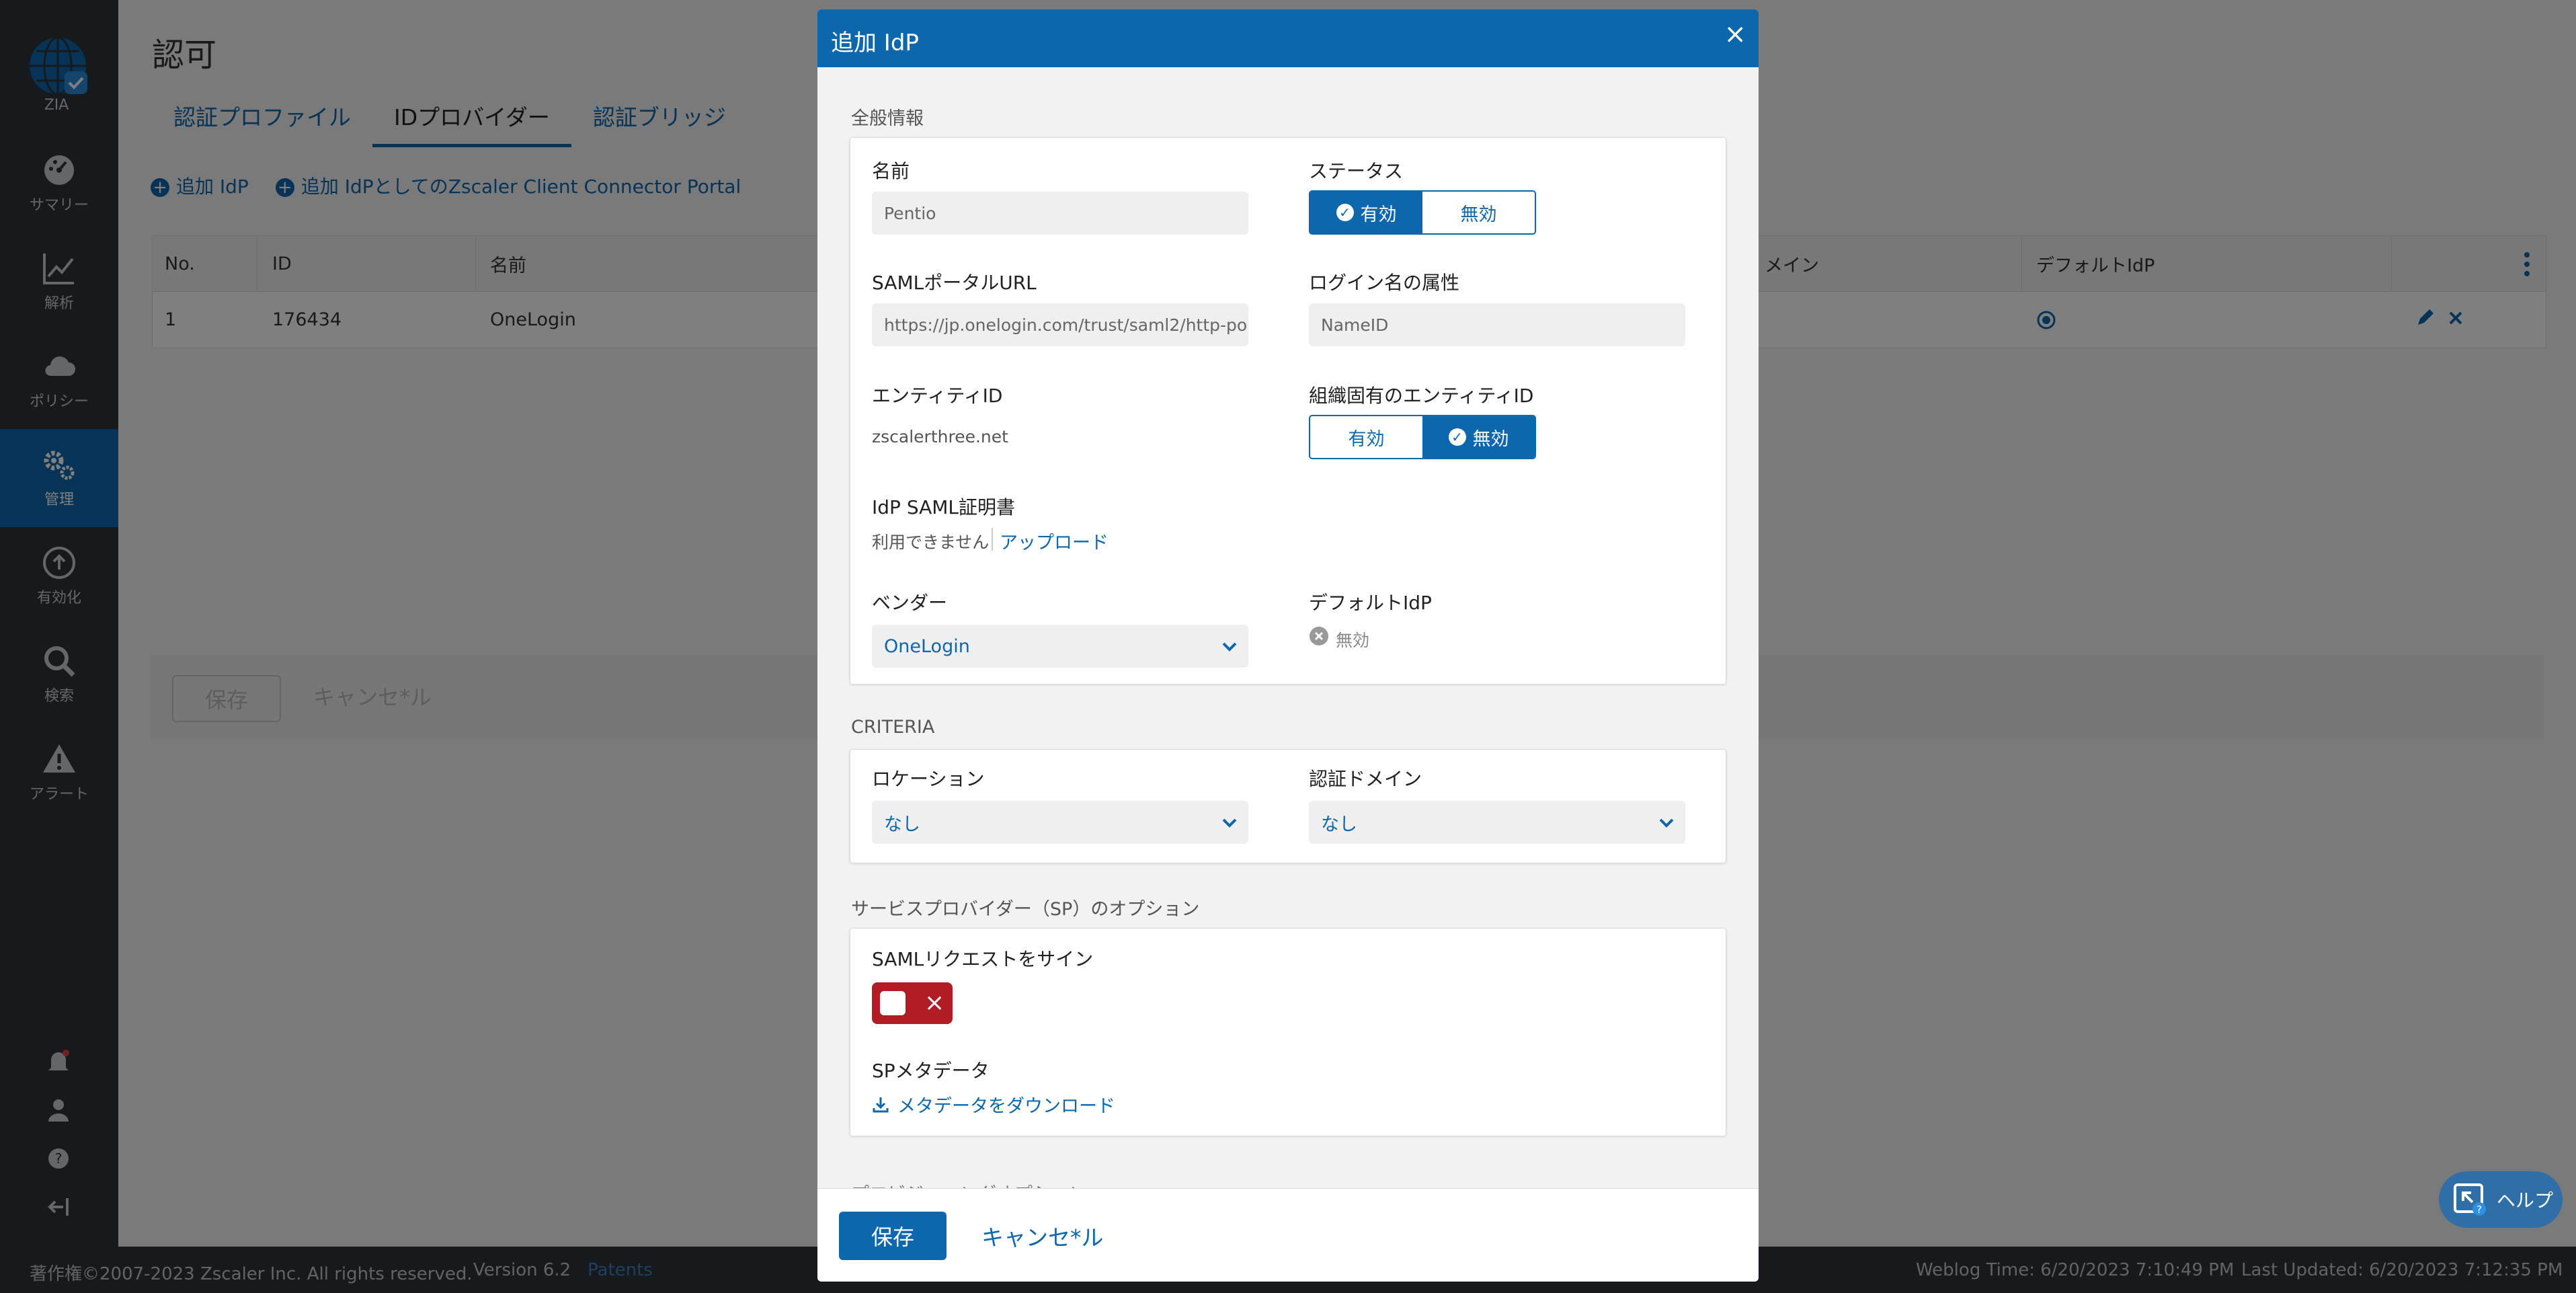 Image resolution: width=2576 pixels, height=1293 pixels. I want to click on dialog-footer: 保存 キャンセ*ル, so click(1288, 1235).